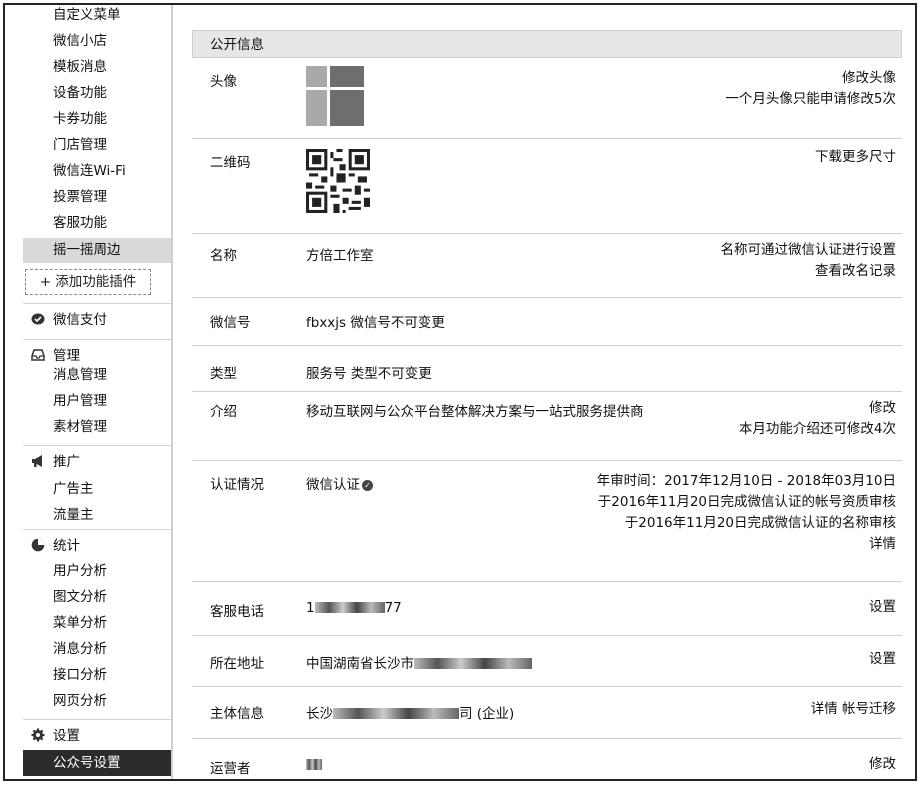 Image resolution: width=922 pixels, height=787 pixels. I want to click on name-review: 于2016年11月20日完成微信认证的名称审核, so click(760, 523).